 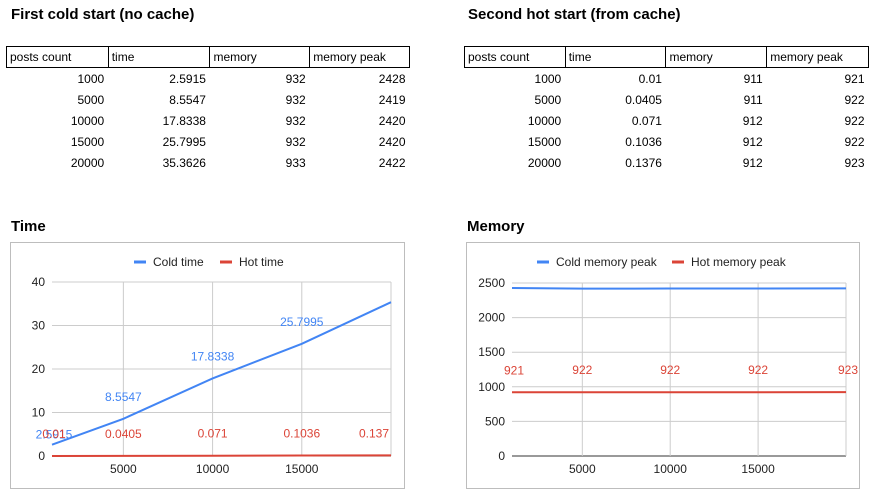 I want to click on time-chart-title: Time, so click(x=28, y=226).